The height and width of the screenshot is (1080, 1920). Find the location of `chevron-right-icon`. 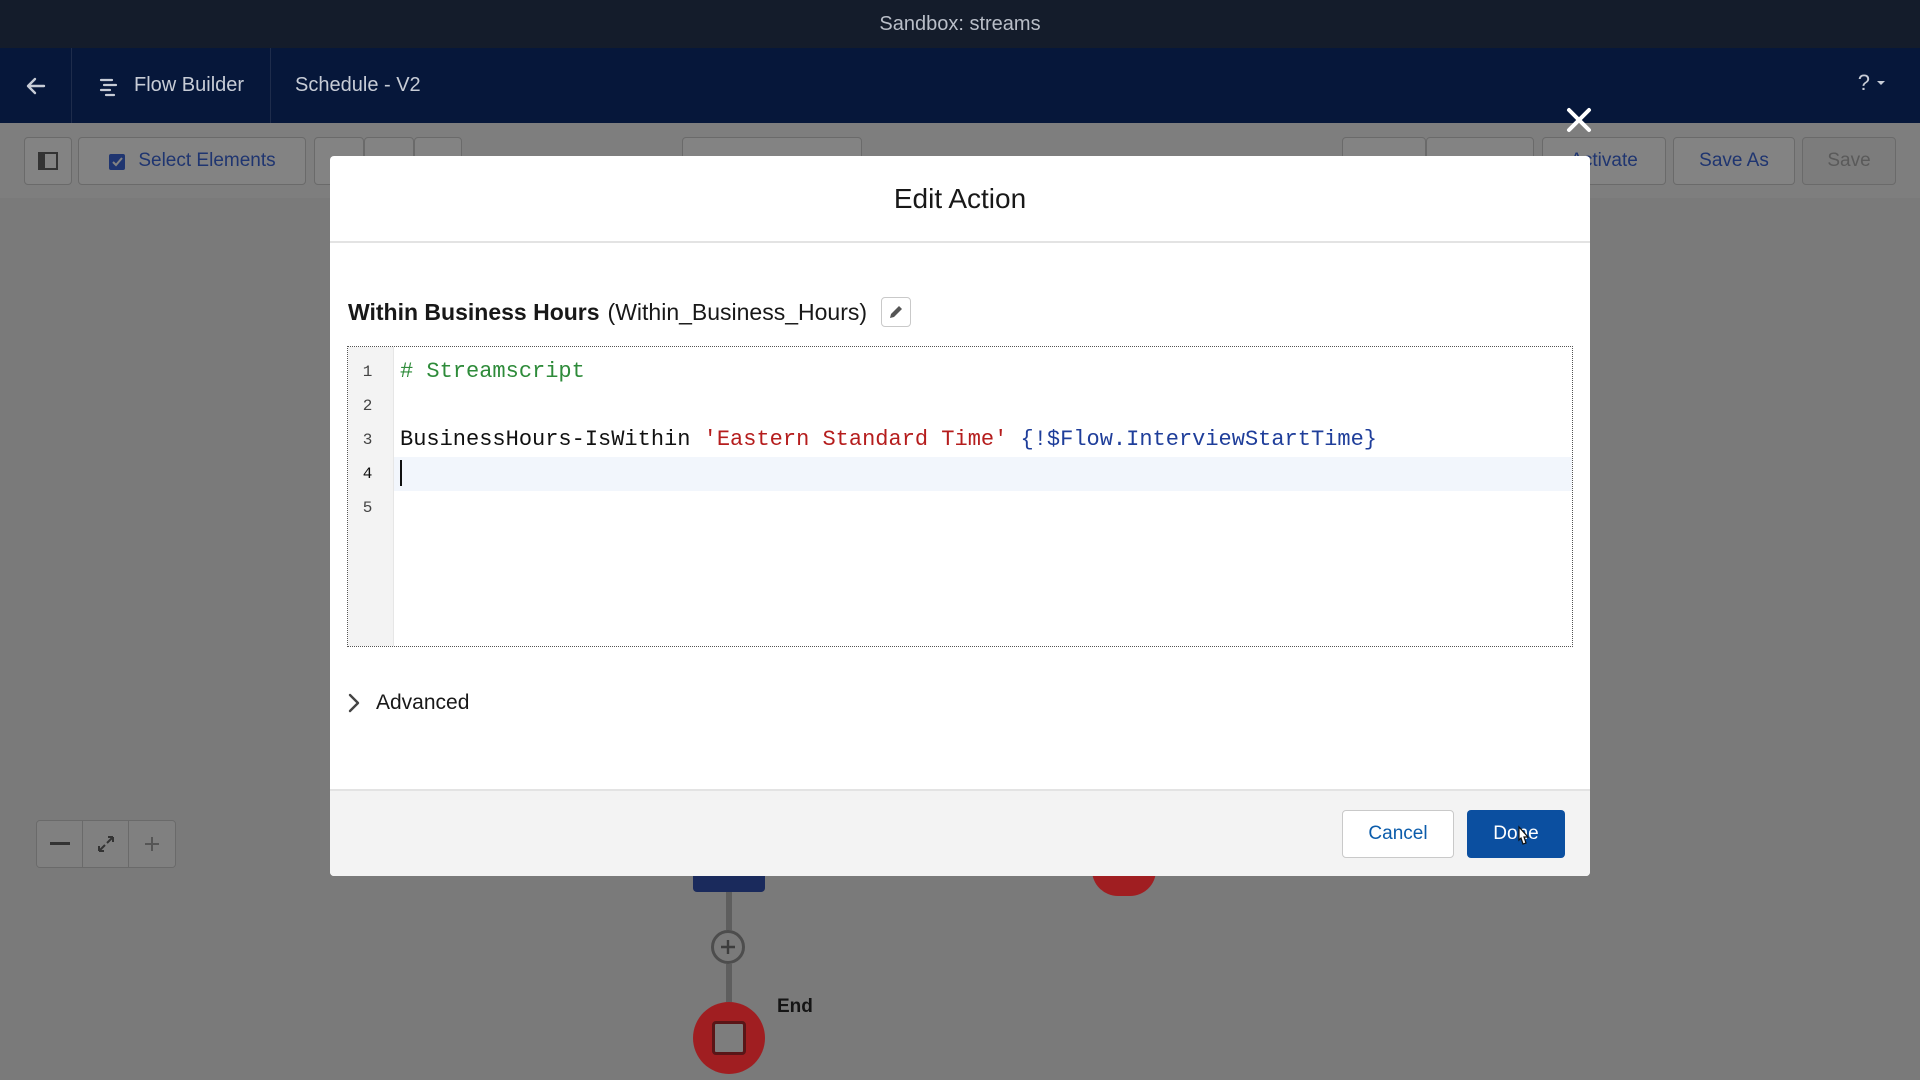

chevron-right-icon is located at coordinates (354, 703).